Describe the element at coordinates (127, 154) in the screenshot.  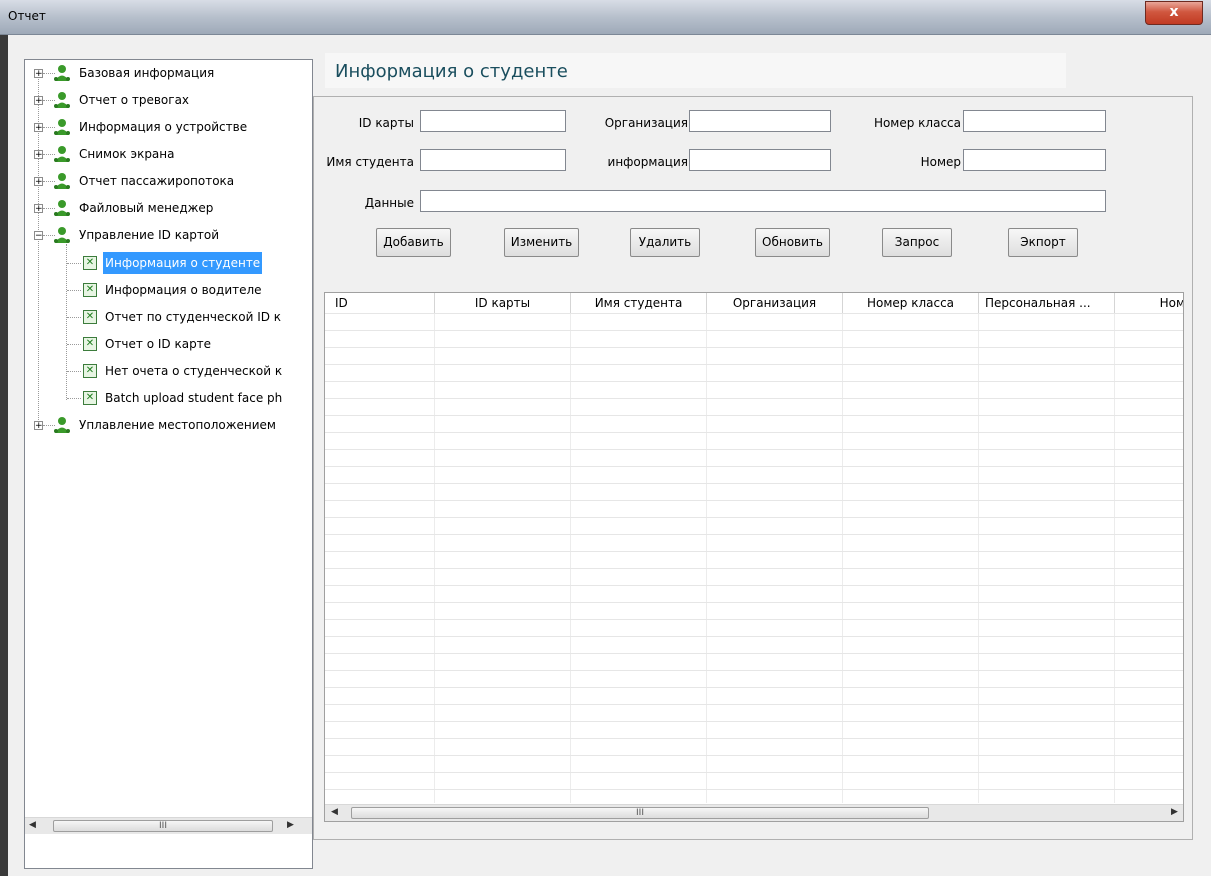
I see `tree-item-label: Снимок экрана` at that location.